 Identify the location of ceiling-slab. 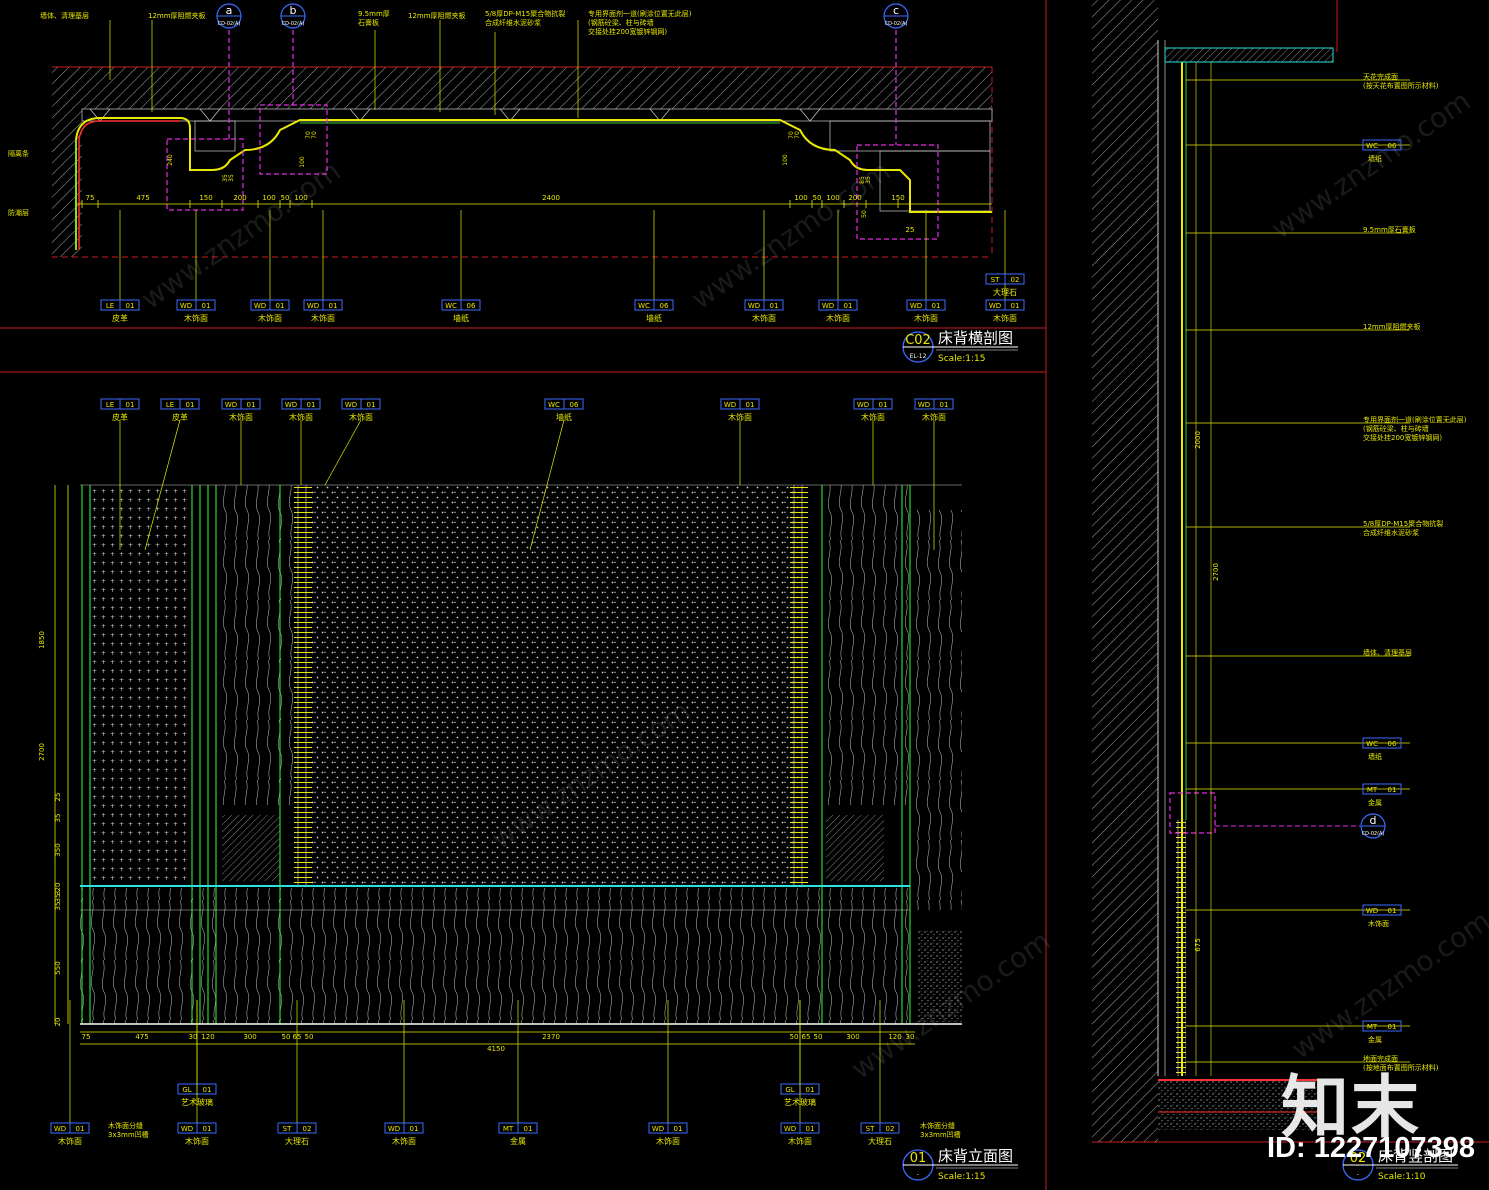
(1249, 55).